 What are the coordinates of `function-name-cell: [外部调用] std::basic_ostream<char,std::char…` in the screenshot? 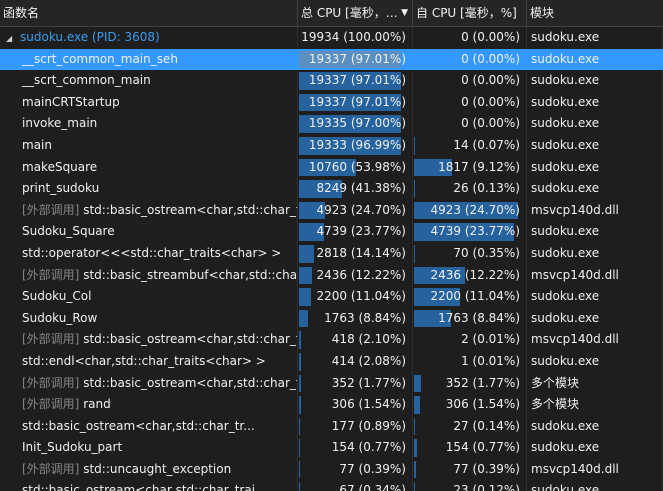 It's located at (149, 210).